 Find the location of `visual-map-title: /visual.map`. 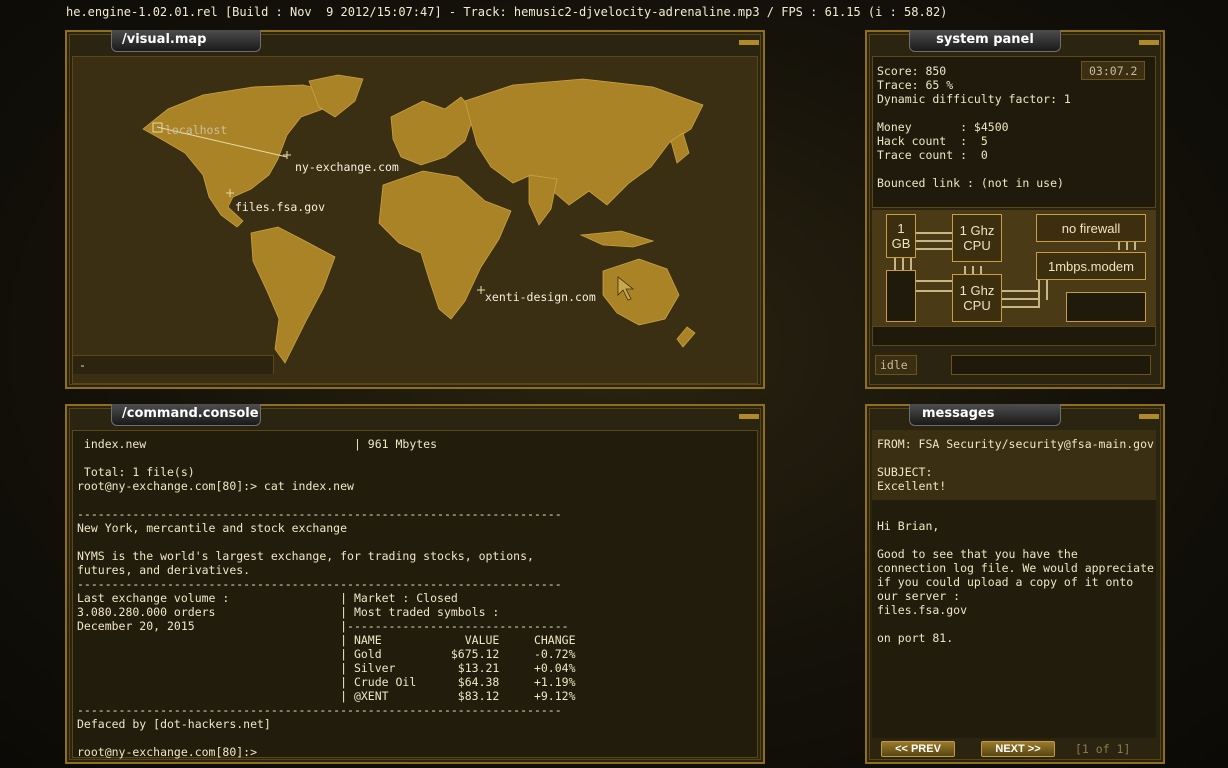

visual-map-title: /visual.map is located at coordinates (186, 41).